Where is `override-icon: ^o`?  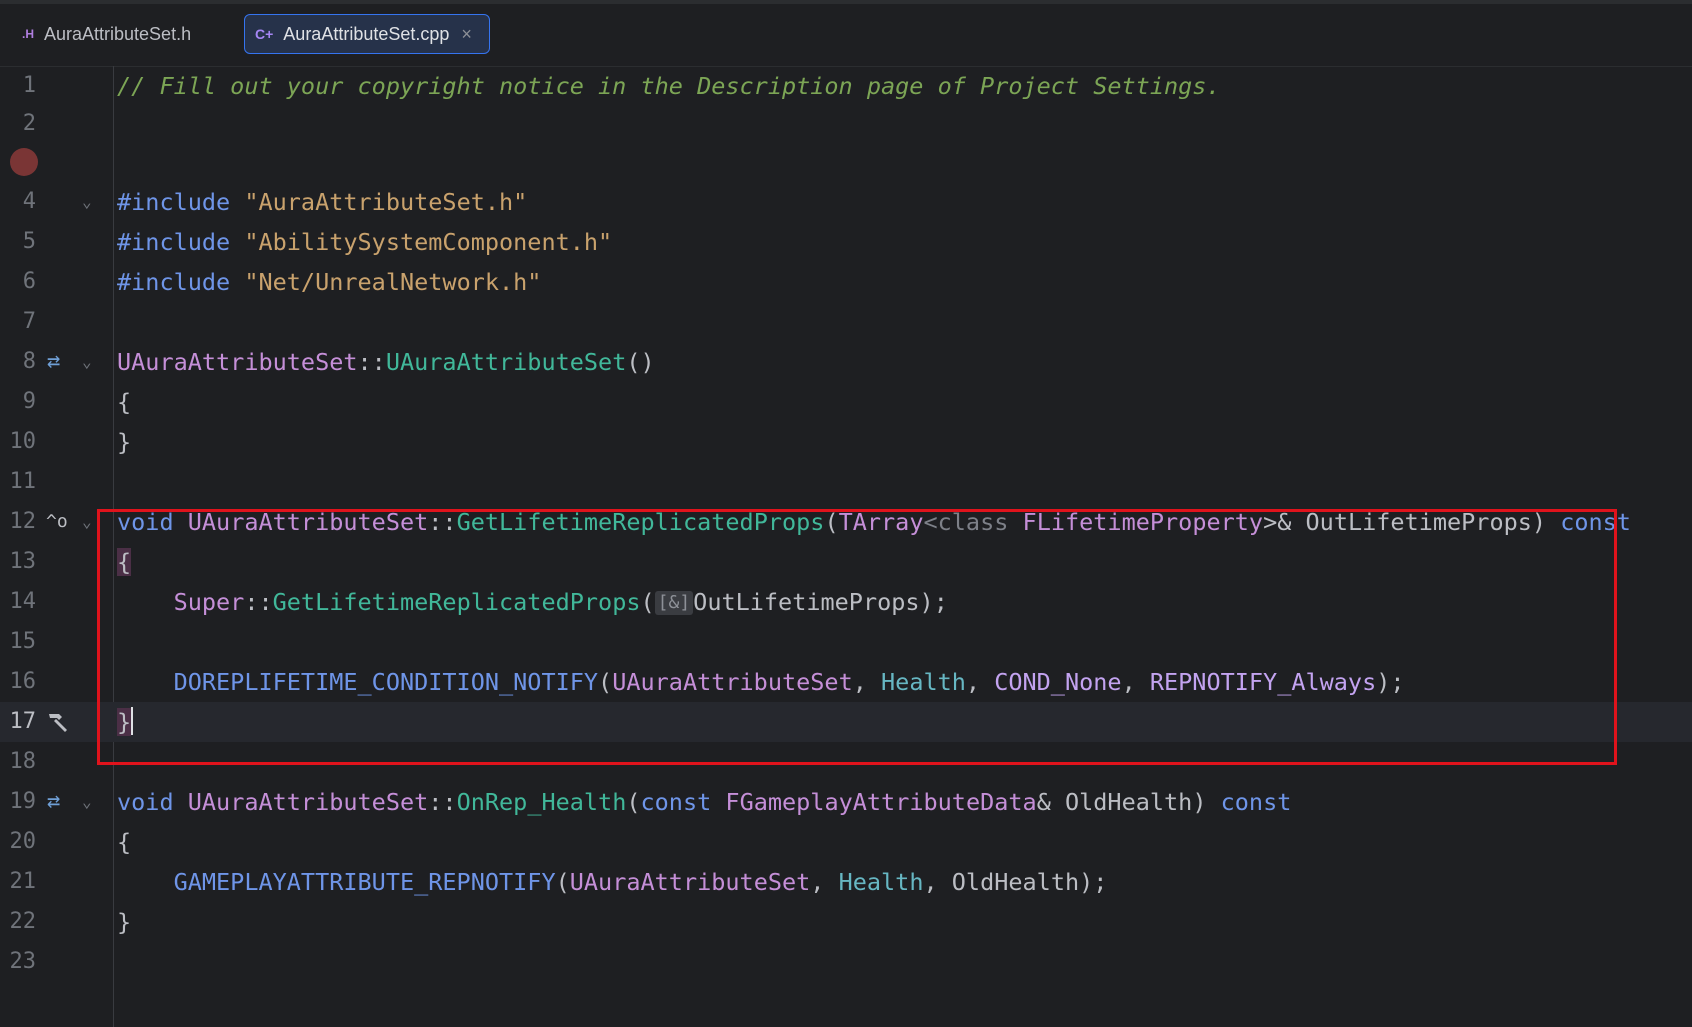
override-icon: ^o is located at coordinates (57, 522).